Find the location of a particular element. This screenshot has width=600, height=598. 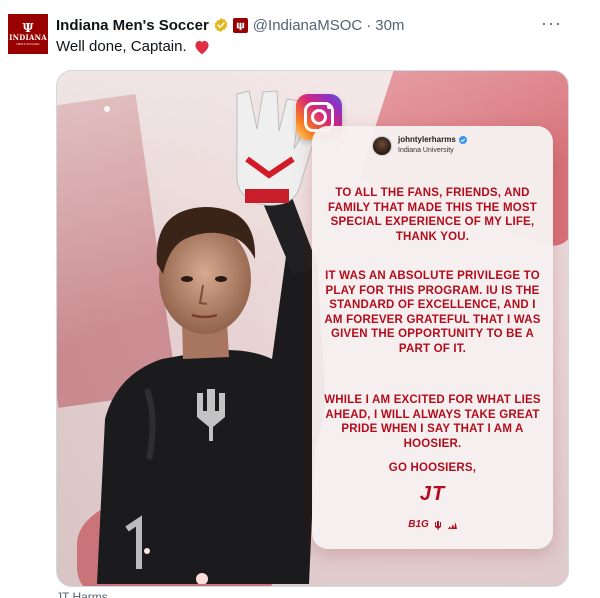

account-name: Indiana Men's Soccer is located at coordinates (132, 25).